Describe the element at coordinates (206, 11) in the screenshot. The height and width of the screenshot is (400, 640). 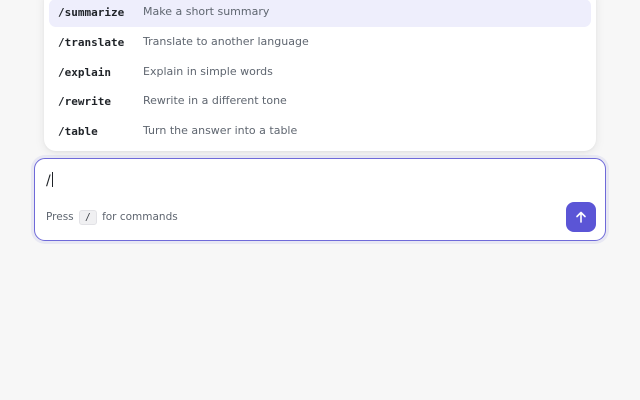
I see `command-description: Make a short summary` at that location.